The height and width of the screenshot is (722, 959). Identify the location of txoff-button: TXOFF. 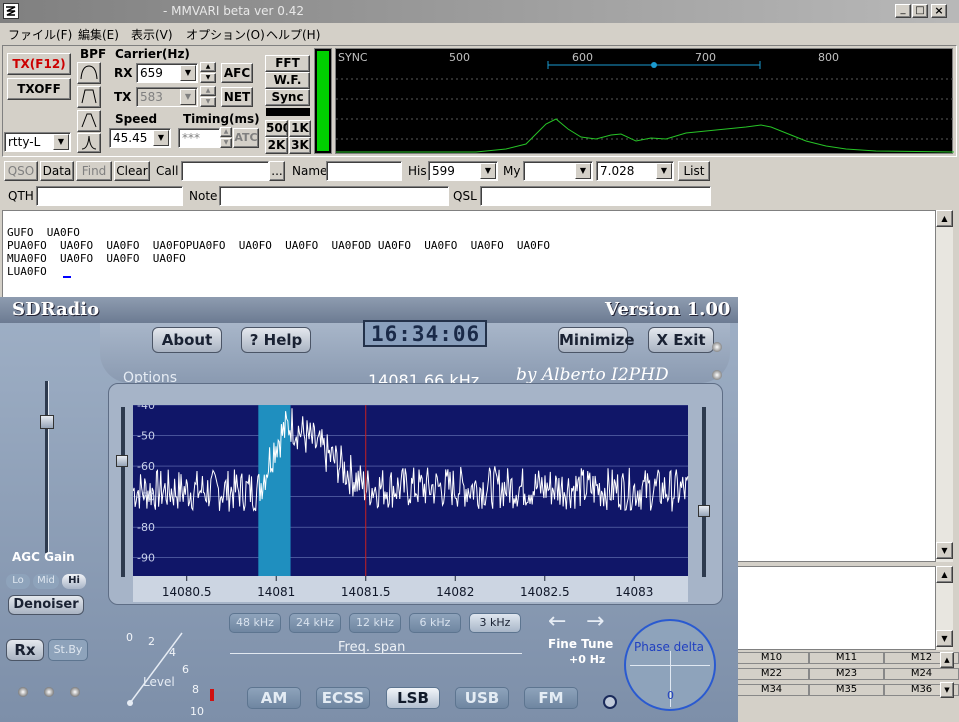
(39, 89).